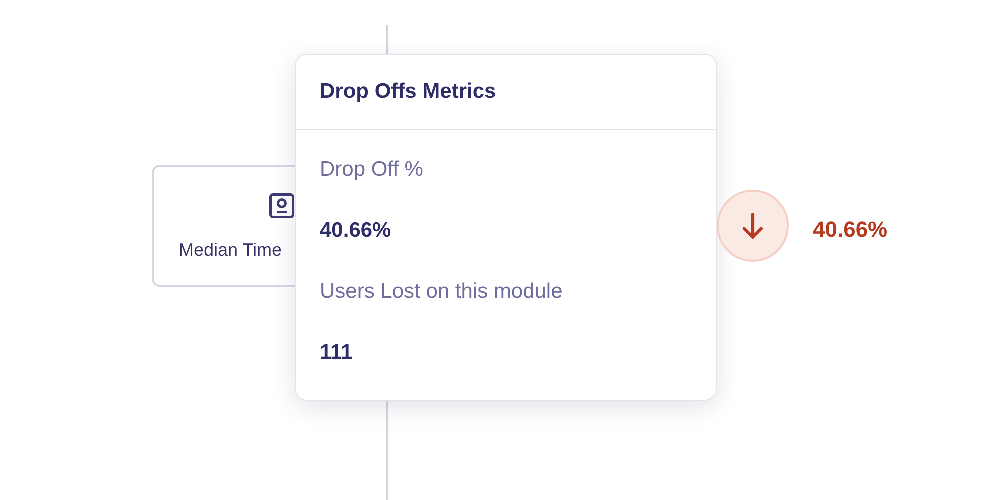 This screenshot has height=500, width=986. What do you see at coordinates (230, 250) in the screenshot?
I see `node-label: Median Time` at bounding box center [230, 250].